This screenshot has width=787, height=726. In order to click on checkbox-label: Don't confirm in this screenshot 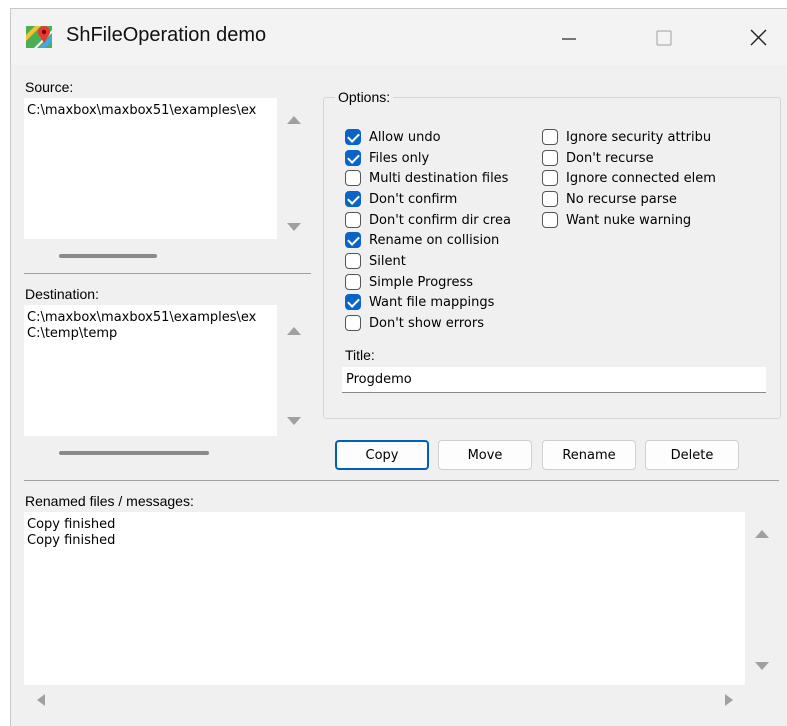, I will do `click(413, 199)`.